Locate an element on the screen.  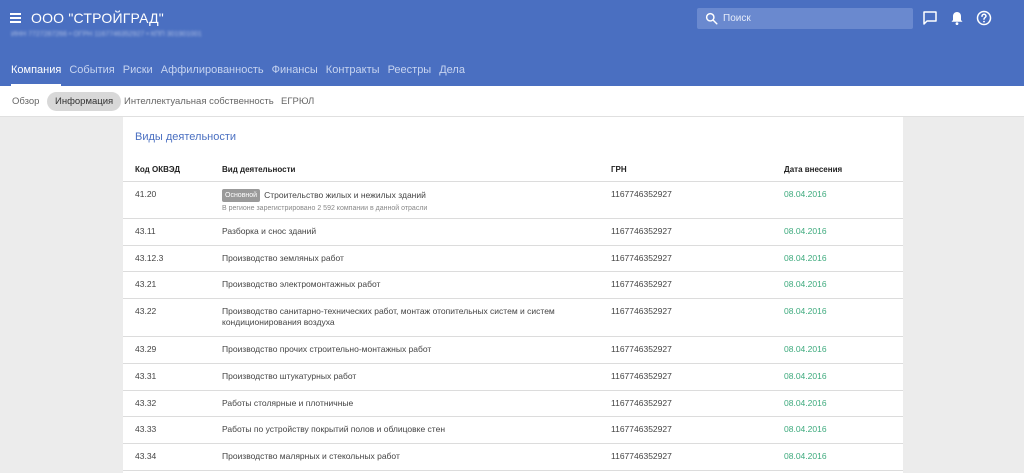
okved-code: 41.20 is located at coordinates (146, 194).